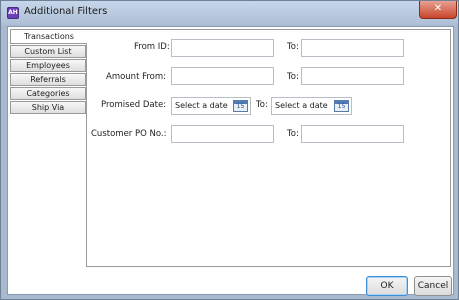 The height and width of the screenshot is (300, 459). I want to click on from-id-input, so click(222, 48).